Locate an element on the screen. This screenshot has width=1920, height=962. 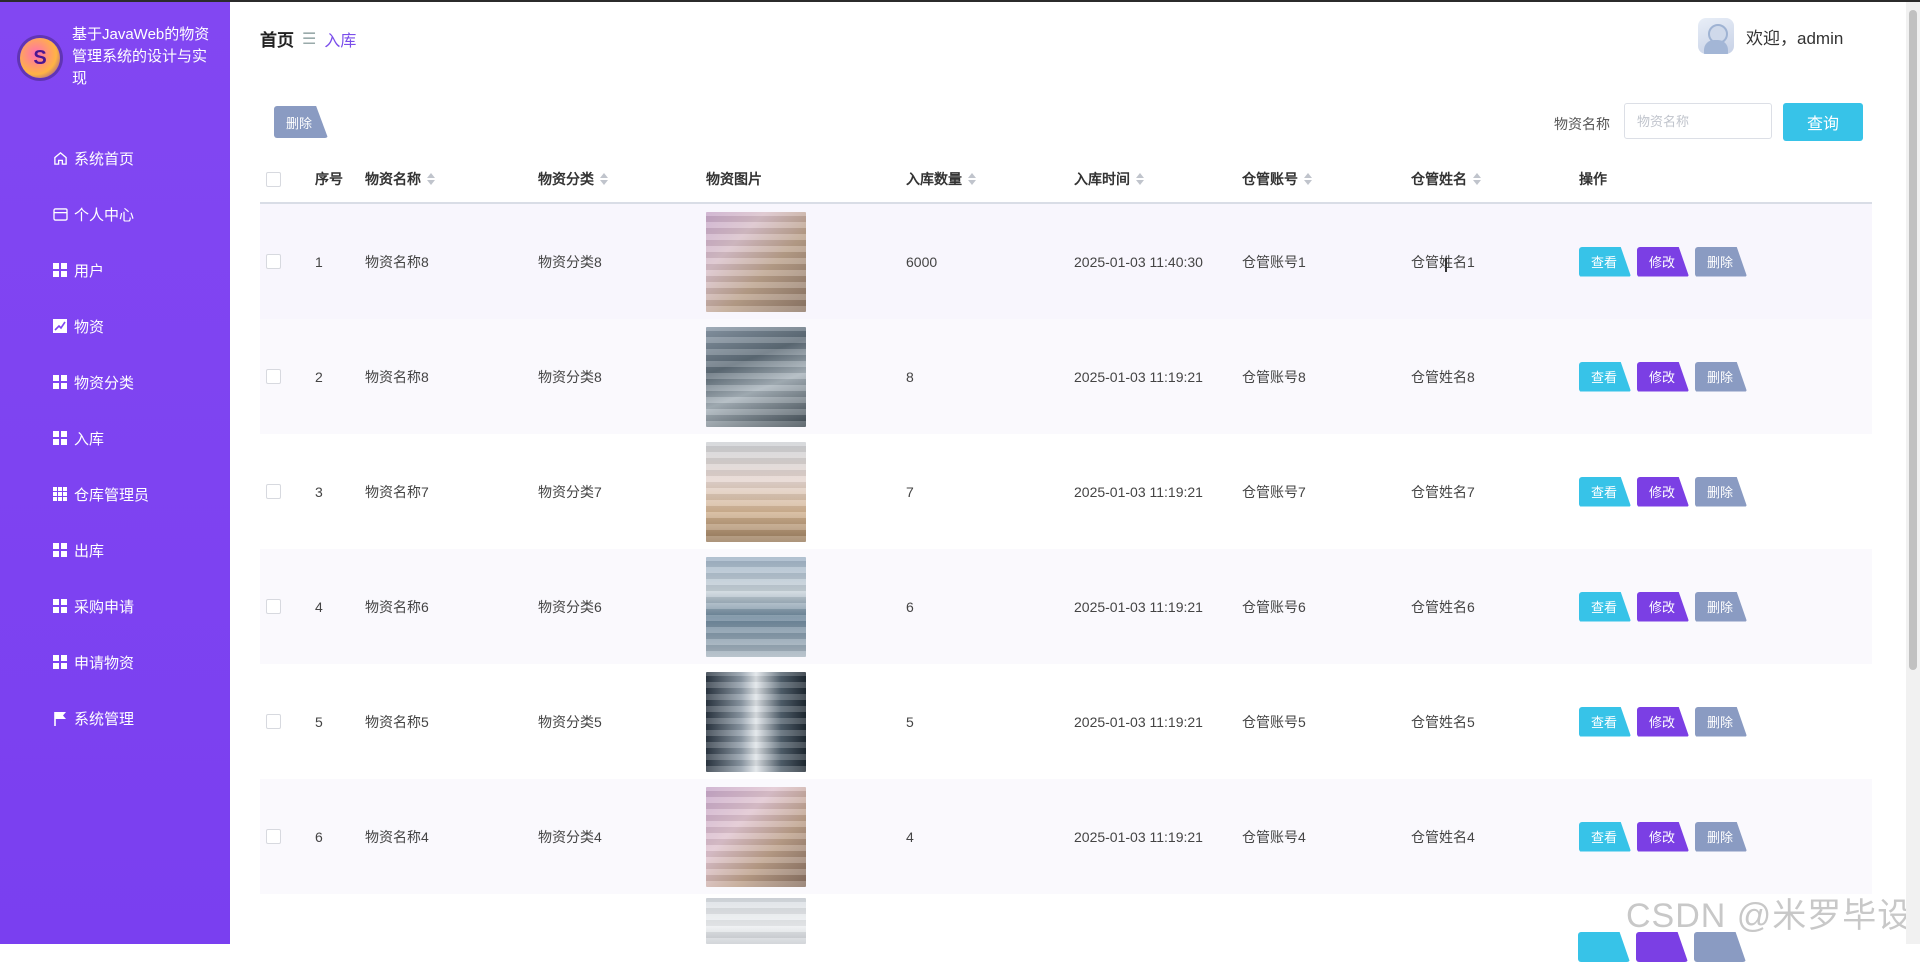
sidebar-item-label: 出库 is located at coordinates (89, 551).